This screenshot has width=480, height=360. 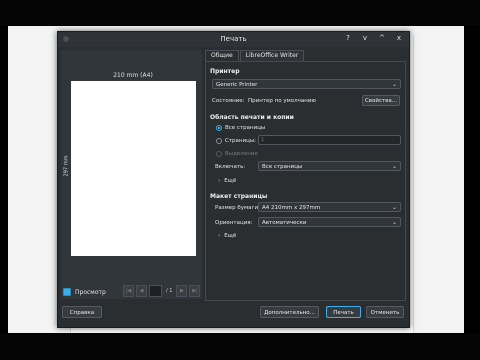 I want to click on screen-top-band, so click(x=240, y=13).